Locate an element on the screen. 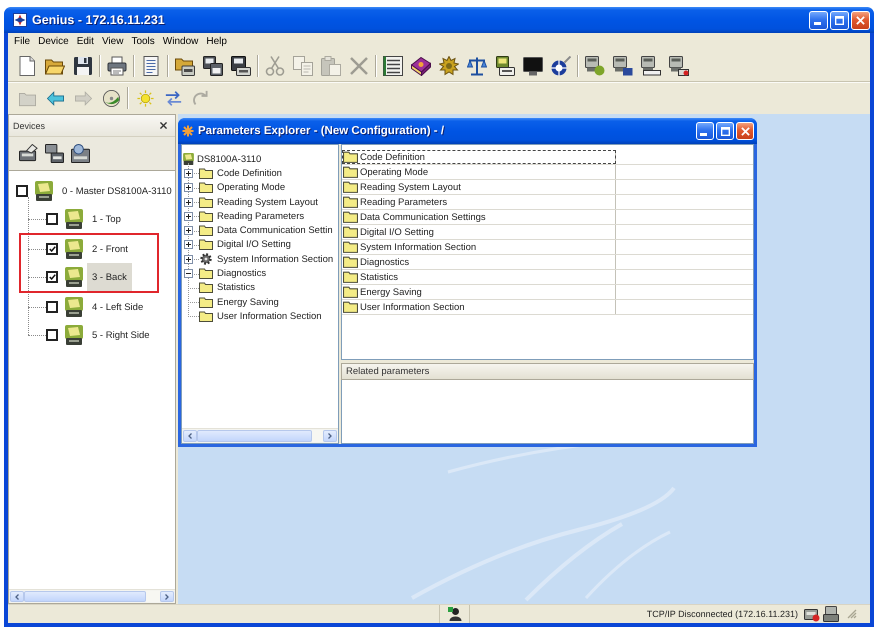 Image resolution: width=878 pixels, height=632 pixels. checkmark-icon is located at coordinates (52, 249).